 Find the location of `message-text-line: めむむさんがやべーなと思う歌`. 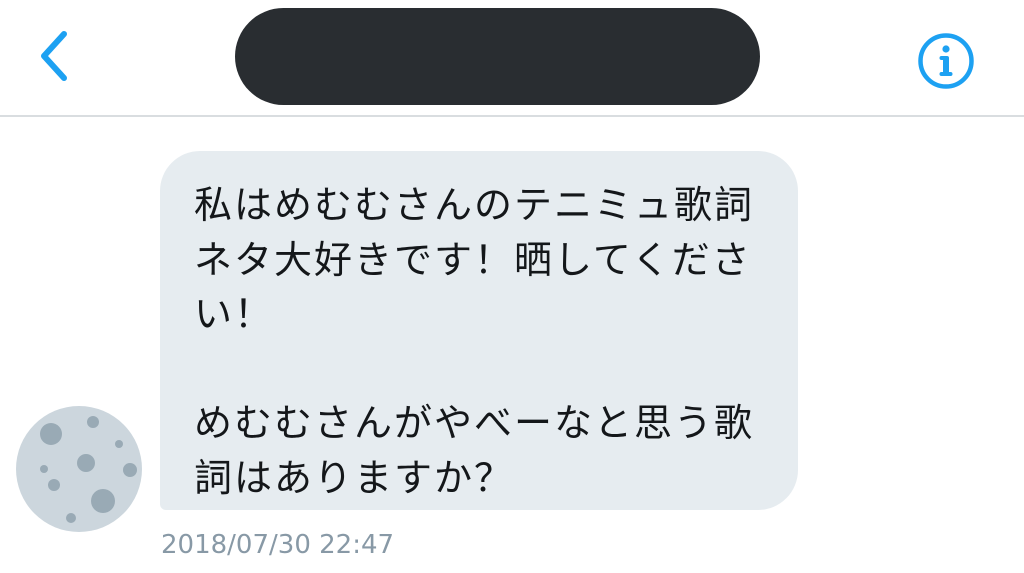

message-text-line: めむむさんがやべーなと思う歌 is located at coordinates (474, 423).